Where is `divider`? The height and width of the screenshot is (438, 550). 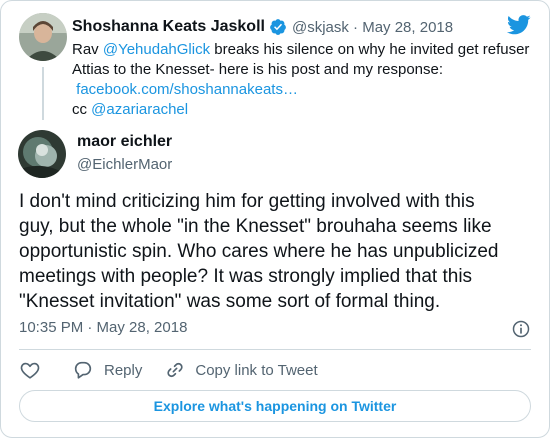 divider is located at coordinates (275, 349).